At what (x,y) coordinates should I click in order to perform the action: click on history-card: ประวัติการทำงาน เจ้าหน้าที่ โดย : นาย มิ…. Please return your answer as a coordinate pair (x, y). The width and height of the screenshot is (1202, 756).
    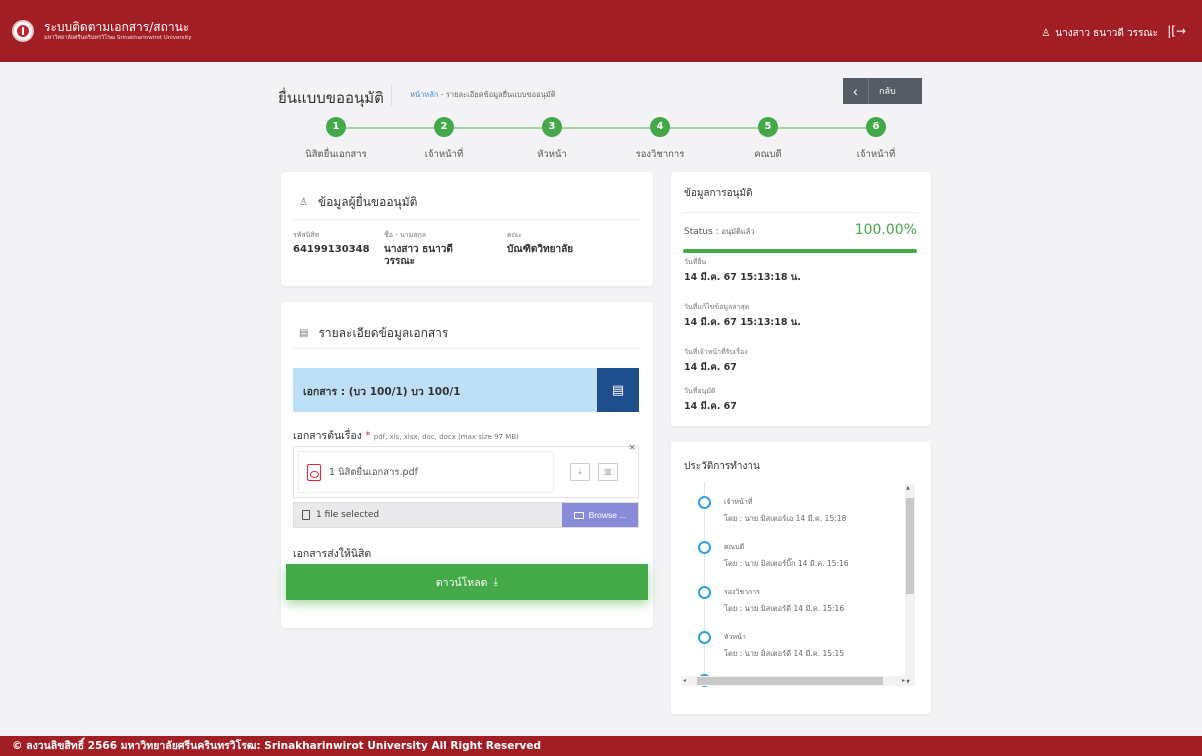
    Looking at the image, I should click on (801, 578).